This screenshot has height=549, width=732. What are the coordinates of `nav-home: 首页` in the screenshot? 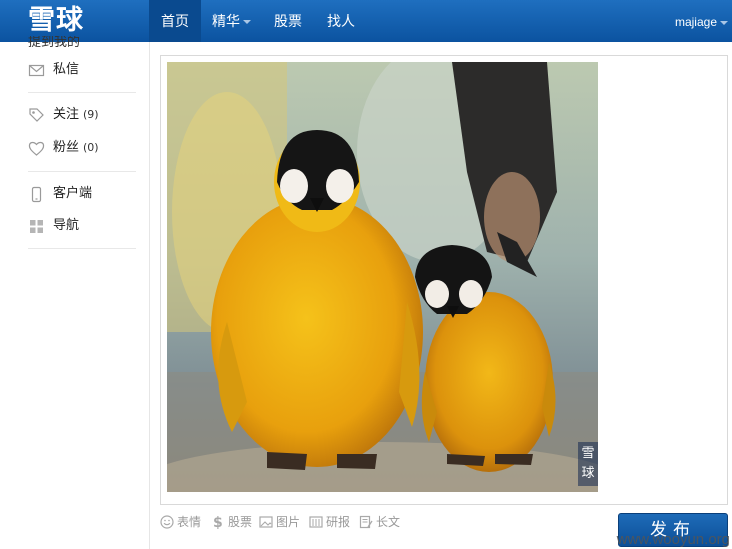 It's located at (175, 21).